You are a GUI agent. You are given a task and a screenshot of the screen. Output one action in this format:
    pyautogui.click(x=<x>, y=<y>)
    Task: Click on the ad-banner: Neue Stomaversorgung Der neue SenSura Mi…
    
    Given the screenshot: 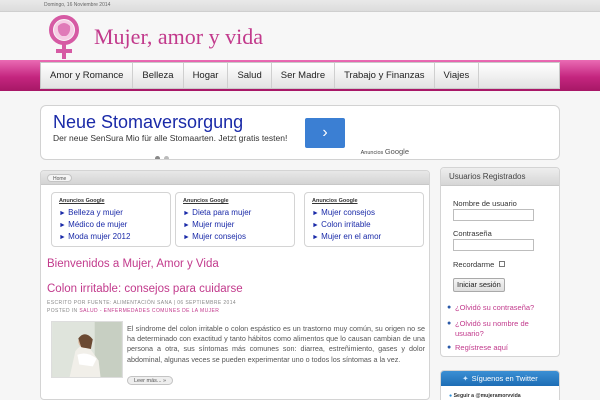 What is the action you would take?
    pyautogui.click(x=300, y=132)
    